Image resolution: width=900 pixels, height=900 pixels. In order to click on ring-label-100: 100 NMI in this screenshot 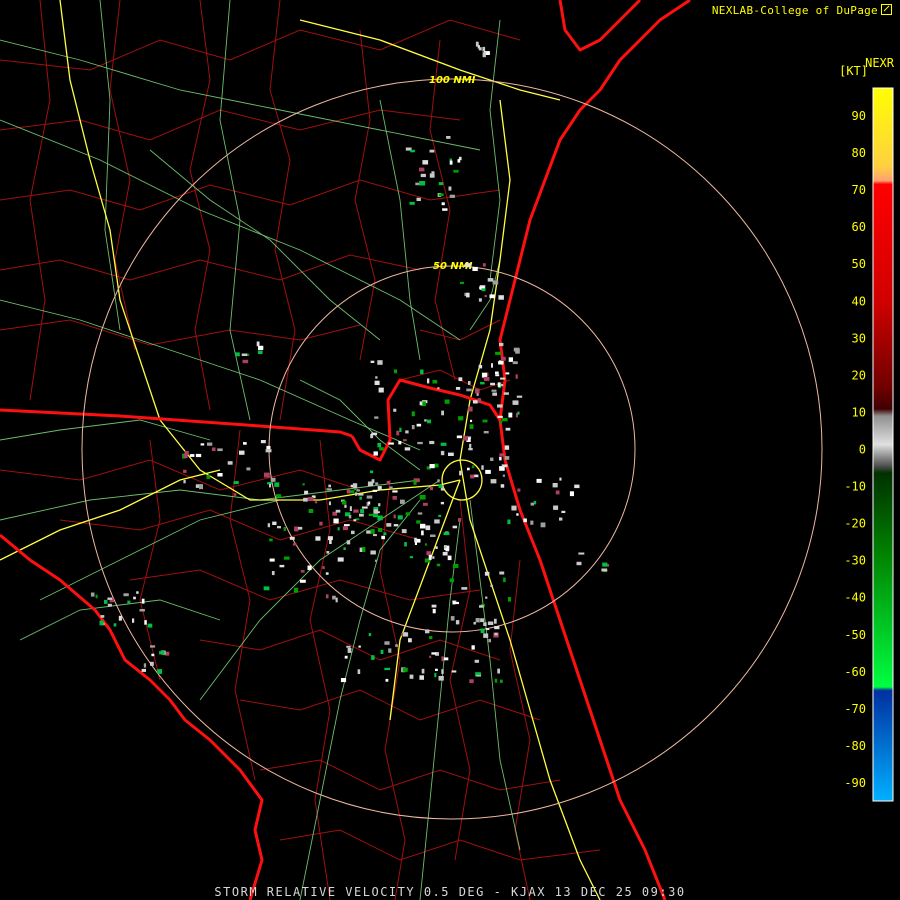, I will do `click(452, 80)`.